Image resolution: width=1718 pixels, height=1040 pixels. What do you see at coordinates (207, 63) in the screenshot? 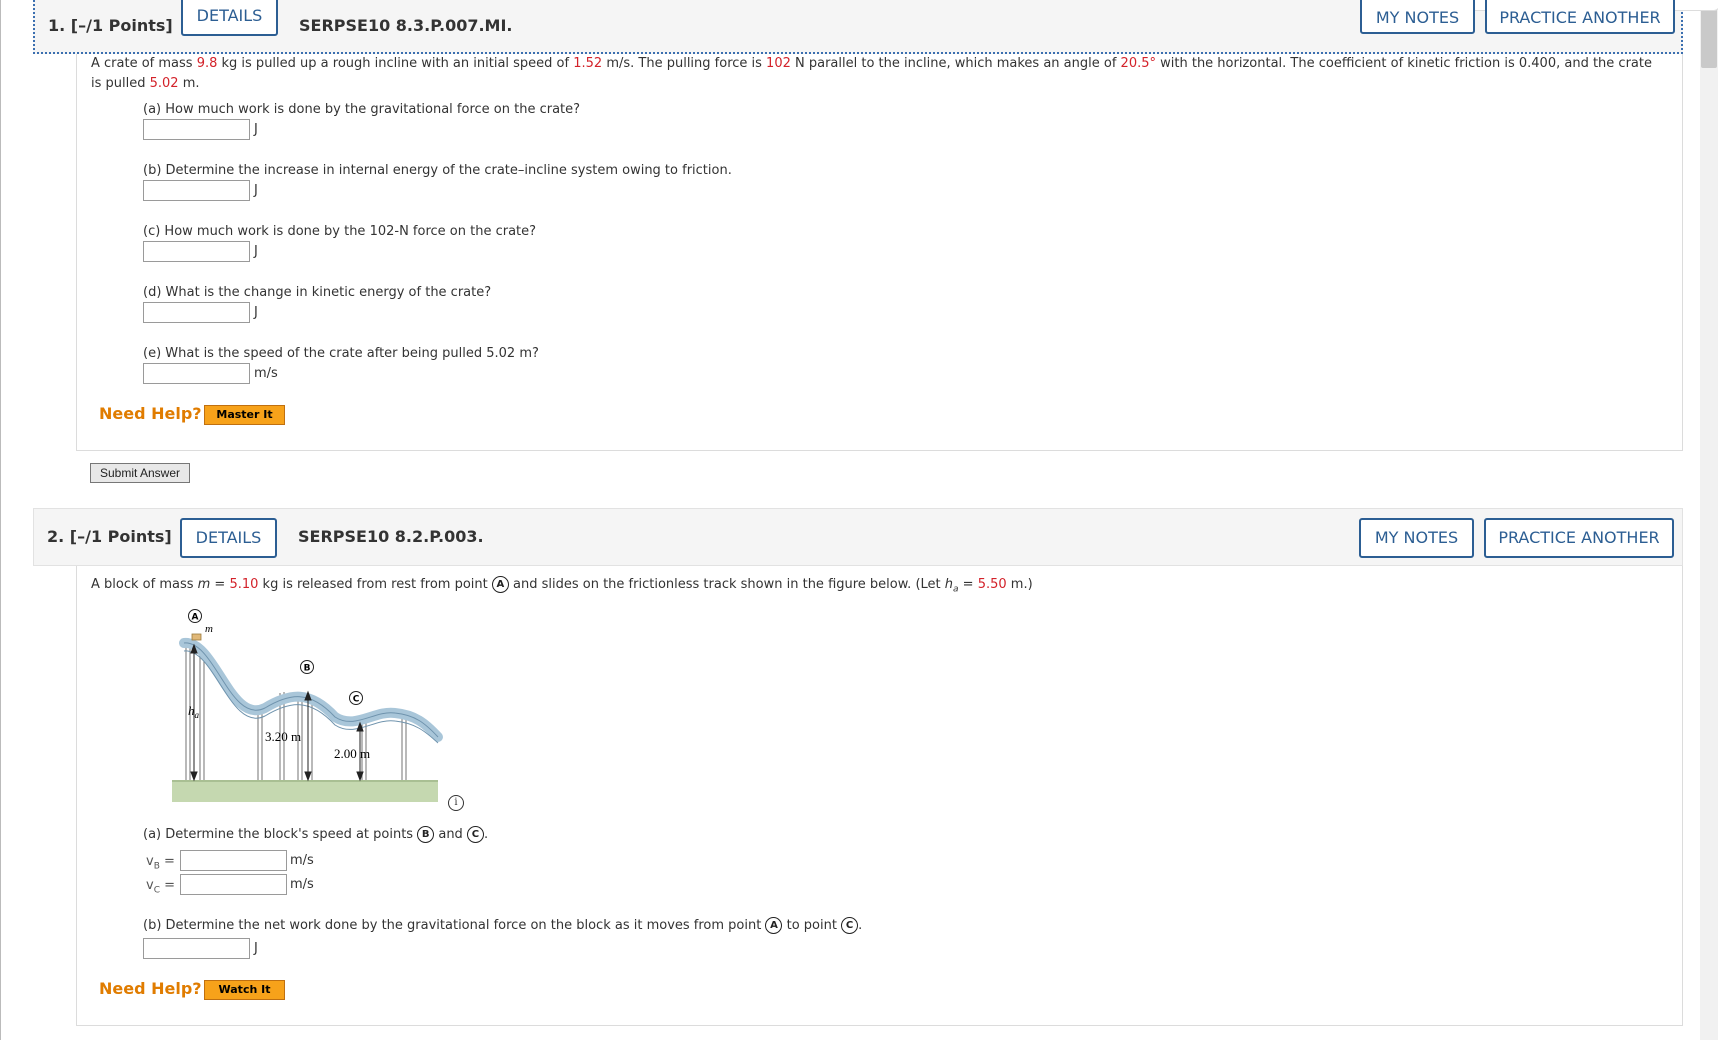
I see `mass-value: 9.8` at bounding box center [207, 63].